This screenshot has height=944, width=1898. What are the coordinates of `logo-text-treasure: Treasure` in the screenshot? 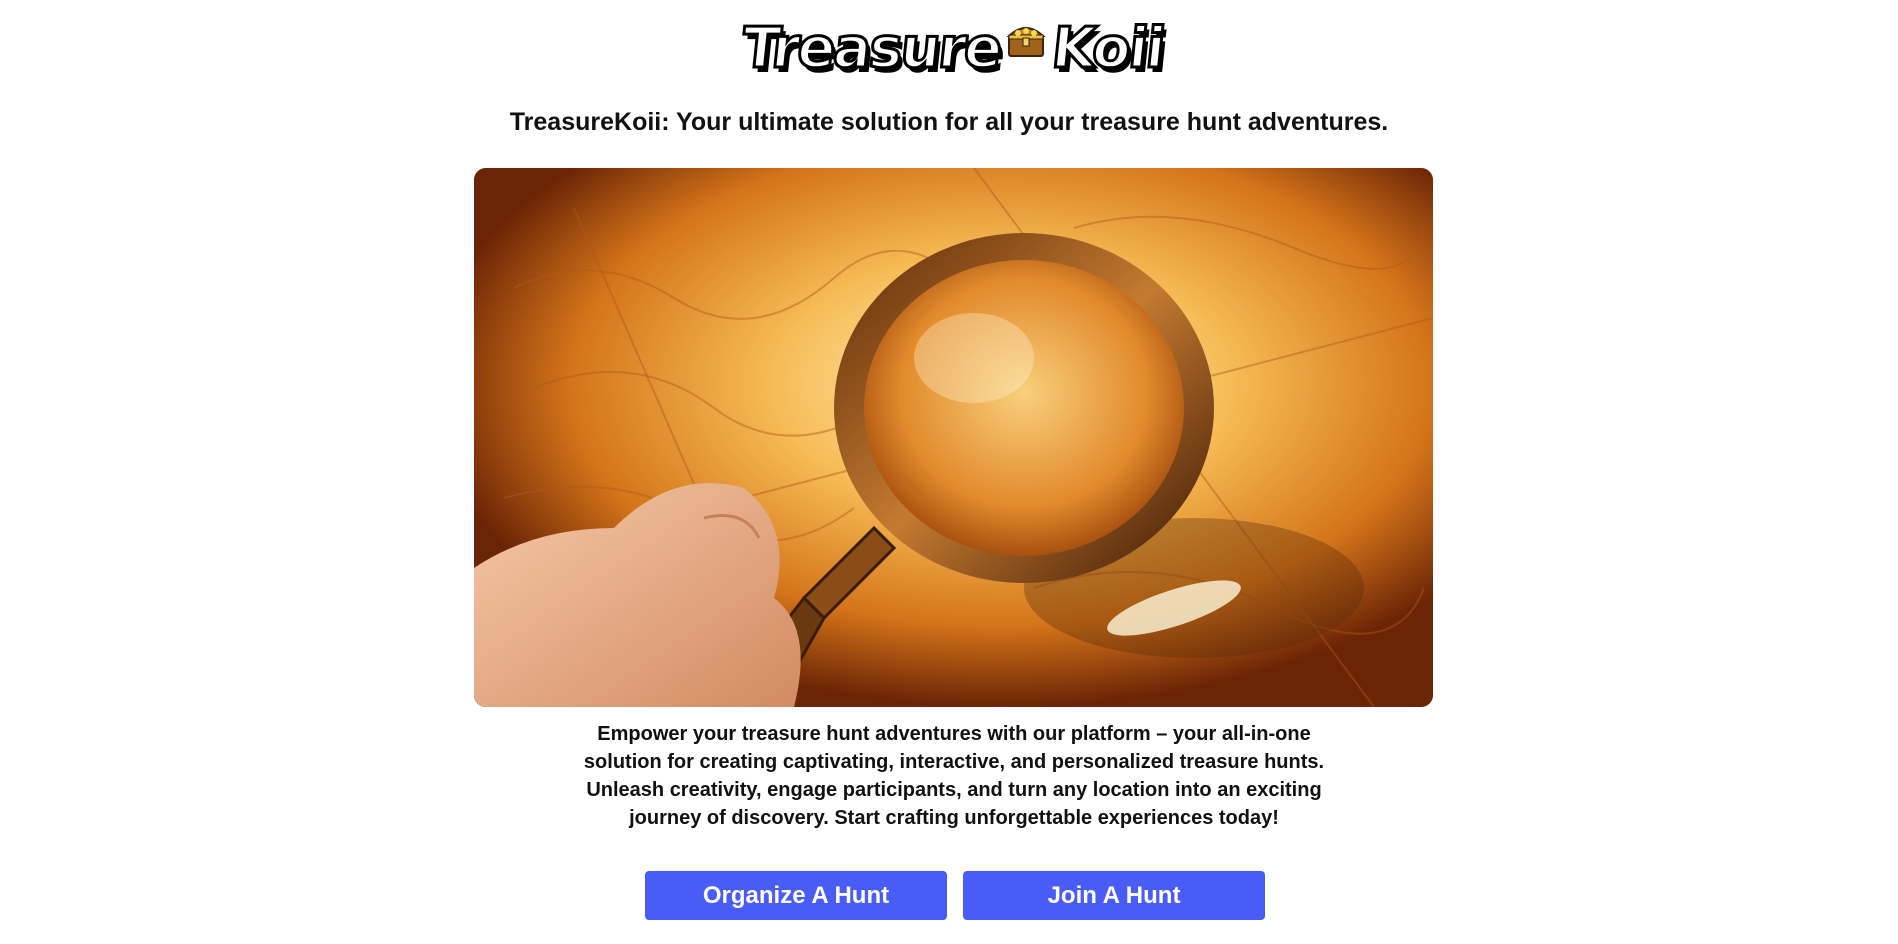 It's located at (871, 49).